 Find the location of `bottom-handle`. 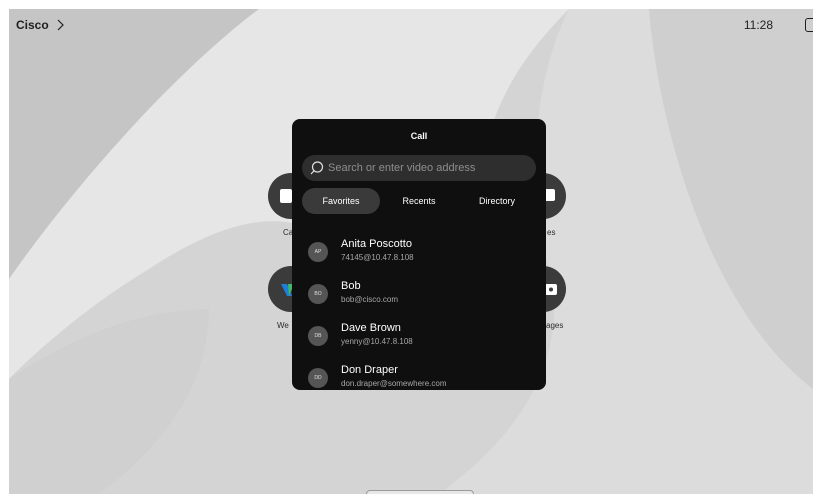

bottom-handle is located at coordinates (420, 492).